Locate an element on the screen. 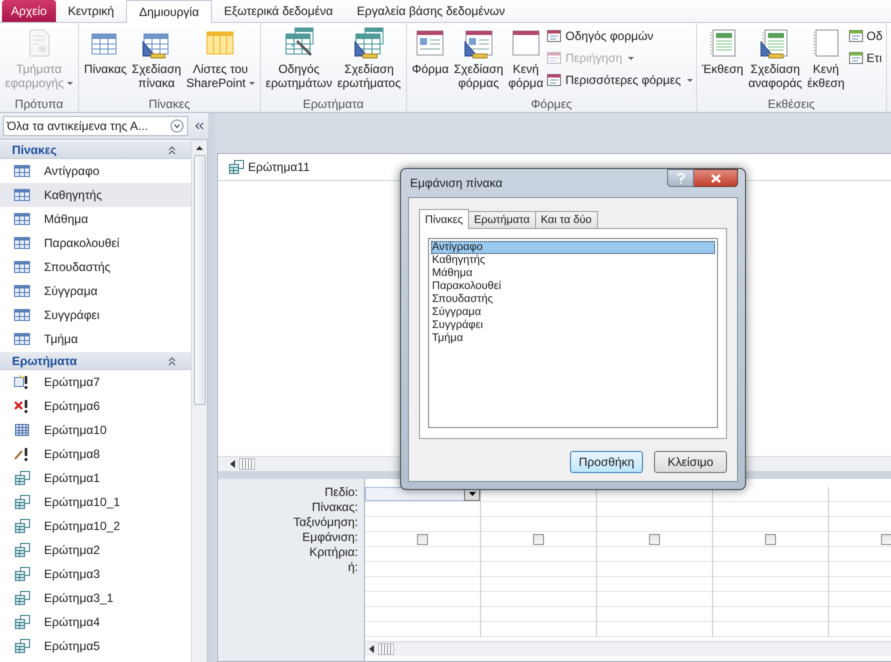 Image resolution: width=891 pixels, height=662 pixels. row-label: Πίνακας: is located at coordinates (335, 507).